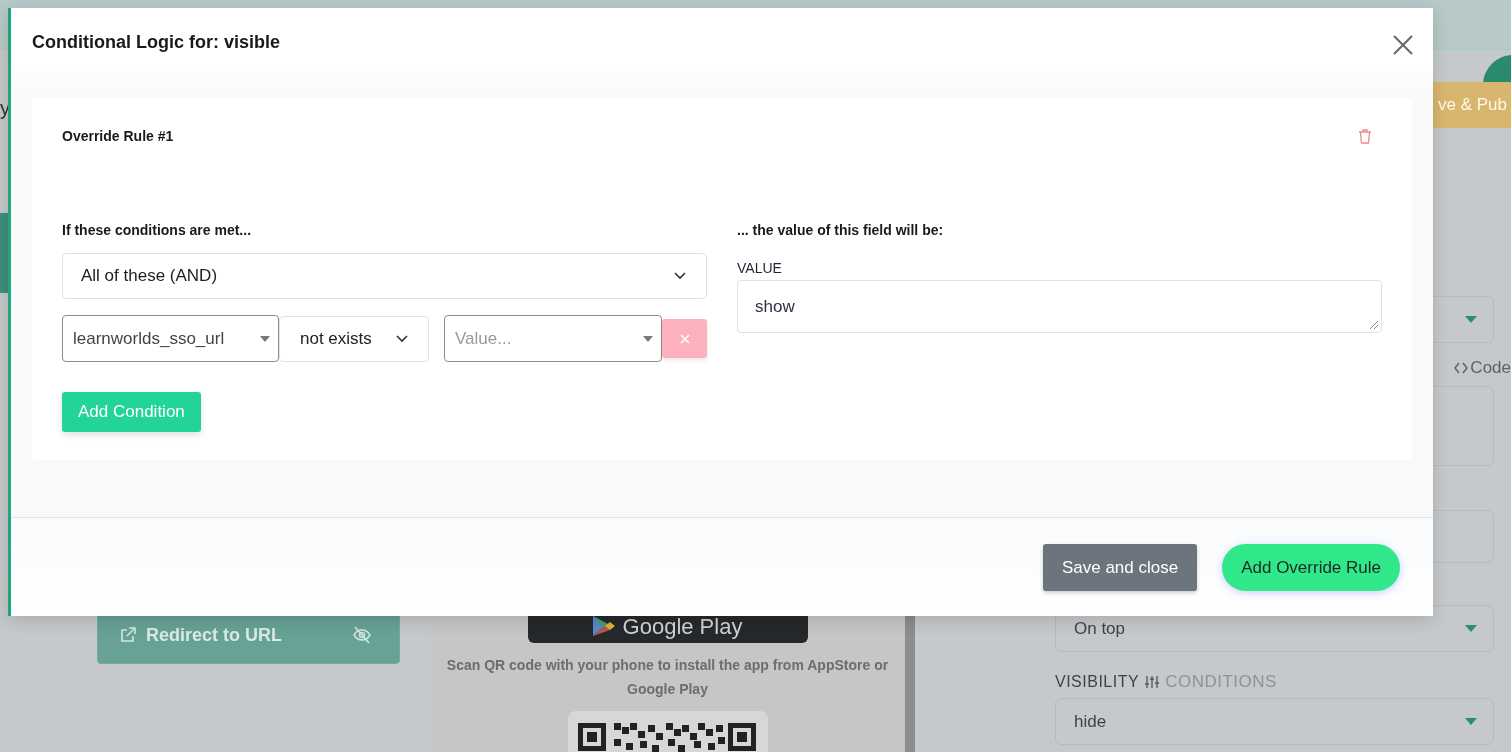  What do you see at coordinates (384, 276) in the screenshot?
I see `match-select: All of these (AND)` at bounding box center [384, 276].